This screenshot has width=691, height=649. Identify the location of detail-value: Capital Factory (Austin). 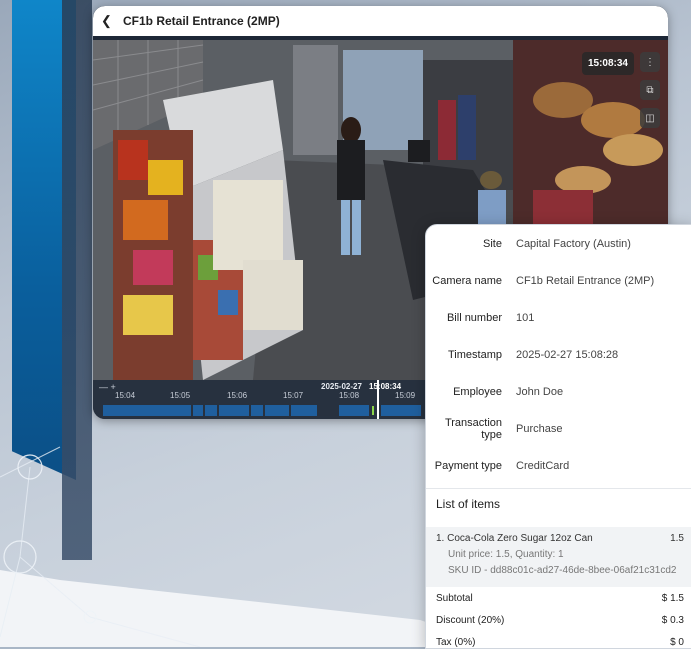
(573, 243).